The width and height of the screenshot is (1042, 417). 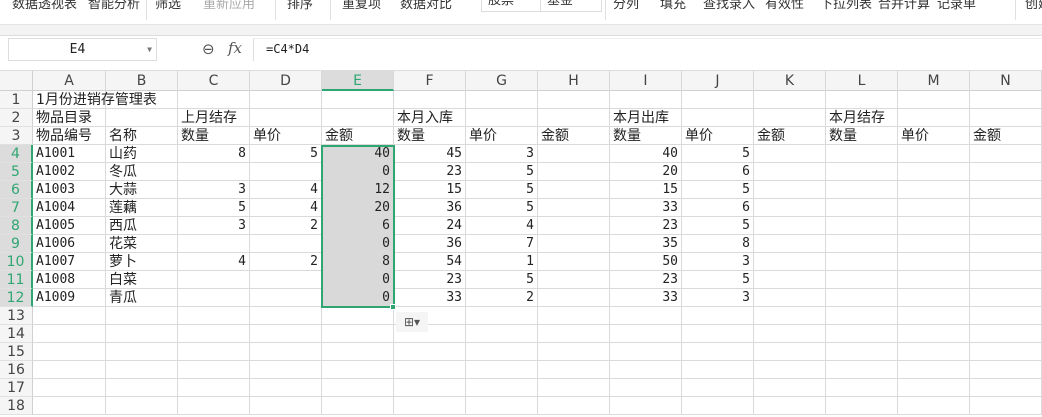 I want to click on cell-a9: A1006, so click(x=69, y=244).